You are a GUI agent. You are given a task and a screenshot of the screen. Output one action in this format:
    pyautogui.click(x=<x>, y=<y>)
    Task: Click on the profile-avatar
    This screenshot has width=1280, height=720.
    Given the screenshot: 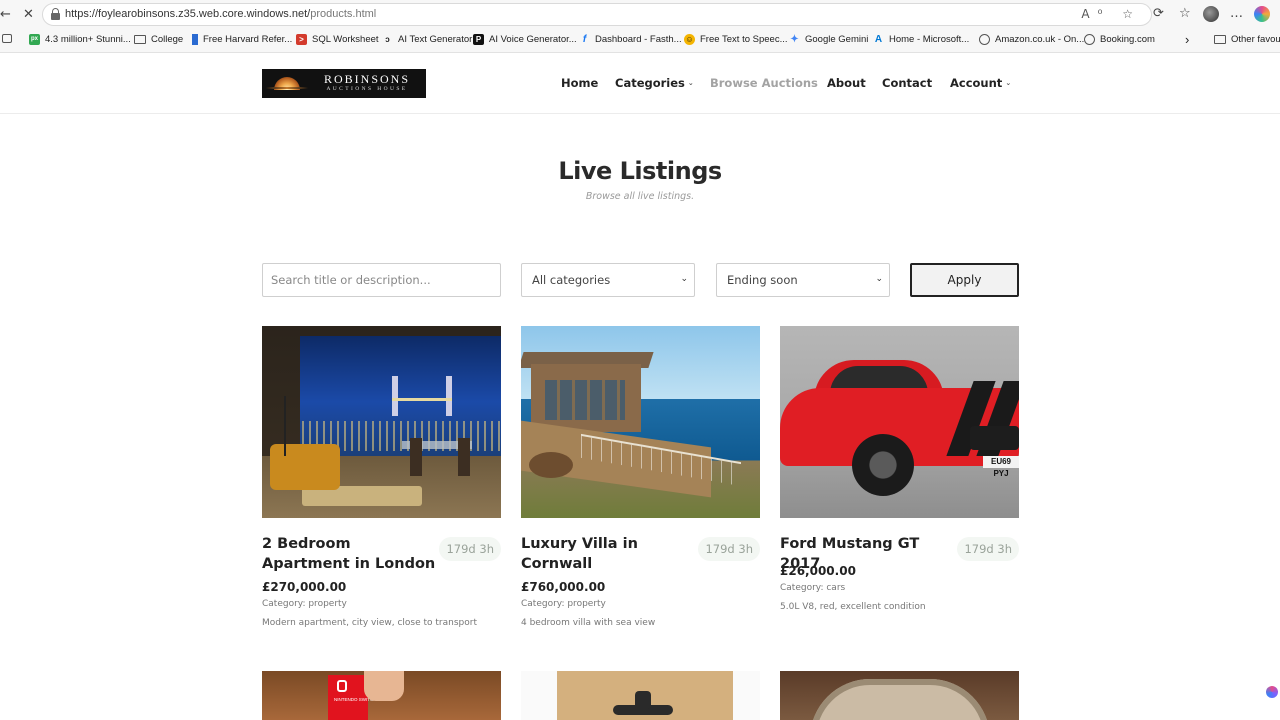 What is the action you would take?
    pyautogui.click(x=1211, y=14)
    